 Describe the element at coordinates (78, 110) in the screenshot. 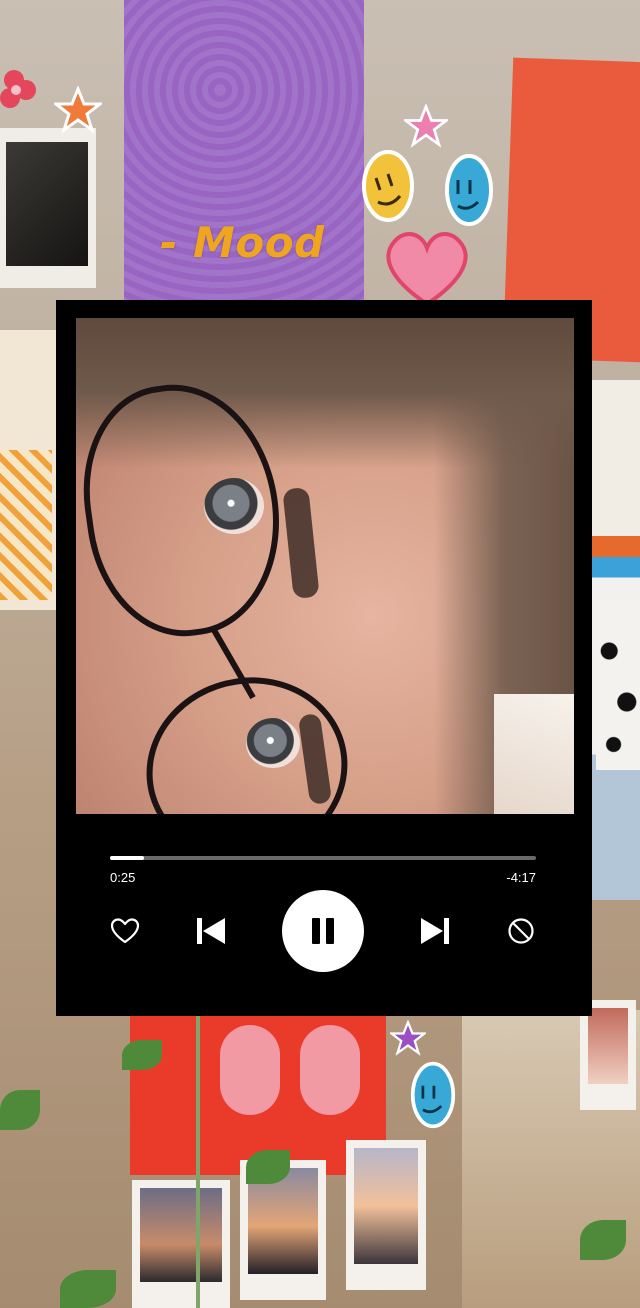

I see `star-sticker` at that location.